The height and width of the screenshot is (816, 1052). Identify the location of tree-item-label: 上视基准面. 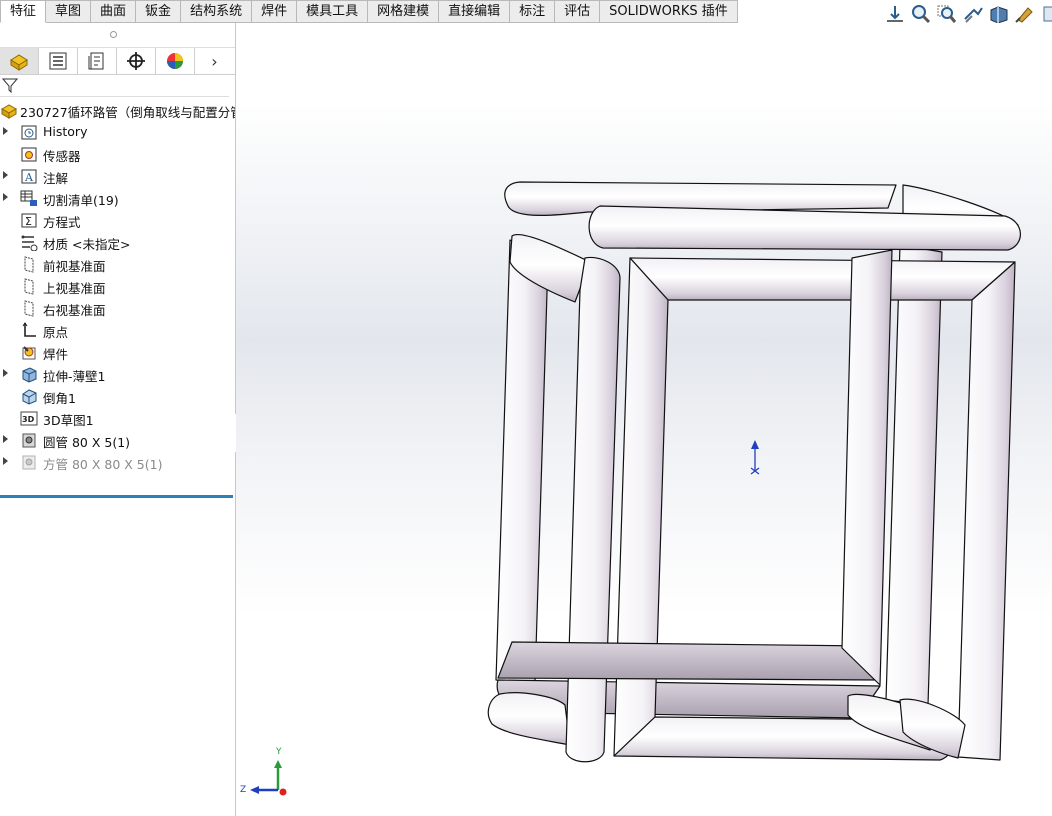
(74, 288).